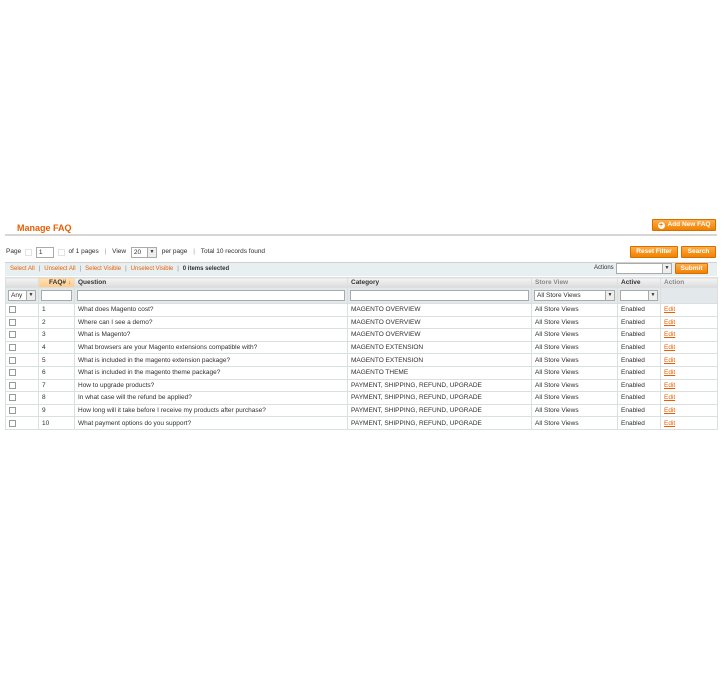 The height and width of the screenshot is (680, 725). Describe the element at coordinates (211, 335) in the screenshot. I see `row-question: What is Magento?` at that location.